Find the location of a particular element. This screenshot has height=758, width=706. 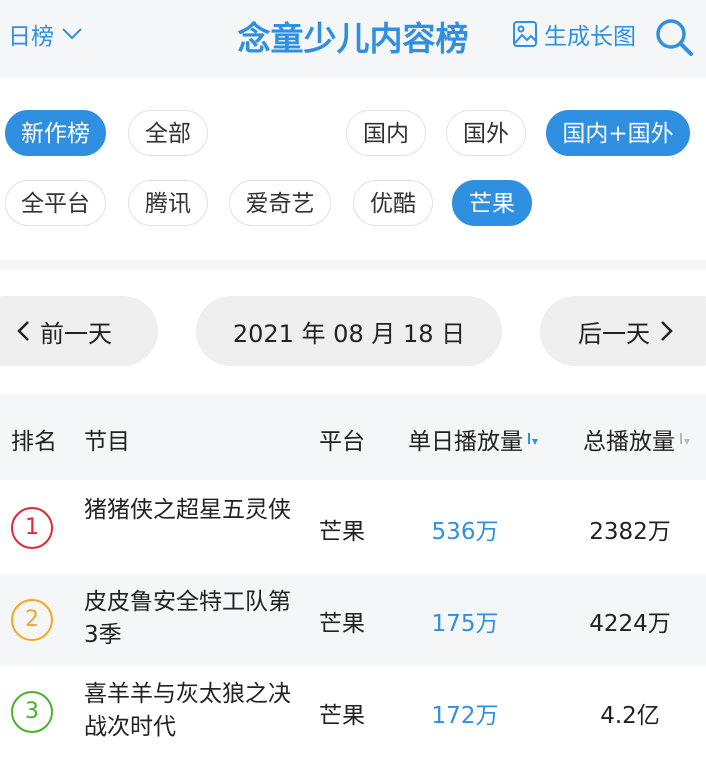

total-plays: 4224万 is located at coordinates (630, 624).